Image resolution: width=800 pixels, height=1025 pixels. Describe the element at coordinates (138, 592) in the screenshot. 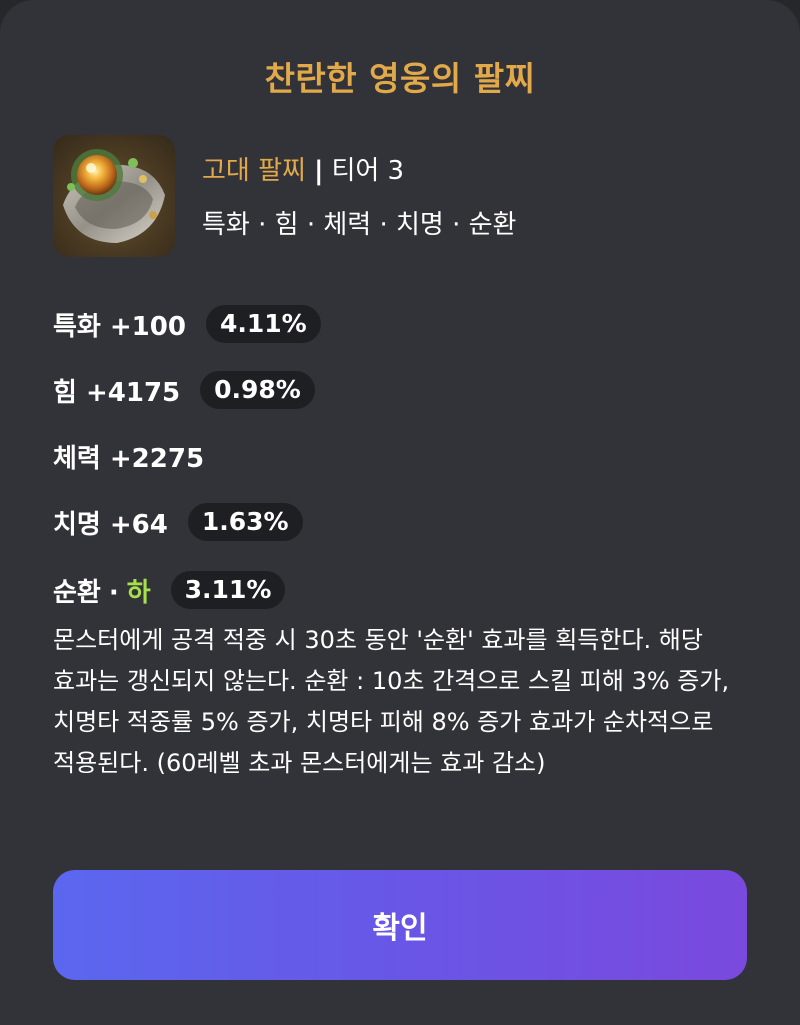

I see `special-effect-grade: 하` at that location.